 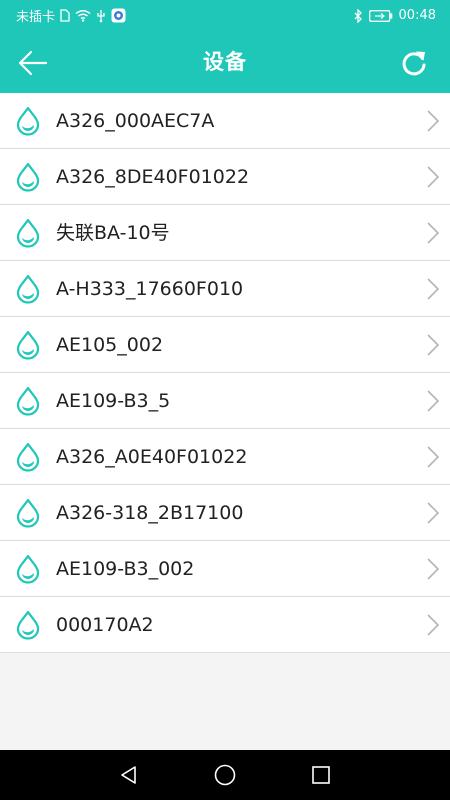 I want to click on device-name: A326-318_2B17100, so click(x=150, y=513).